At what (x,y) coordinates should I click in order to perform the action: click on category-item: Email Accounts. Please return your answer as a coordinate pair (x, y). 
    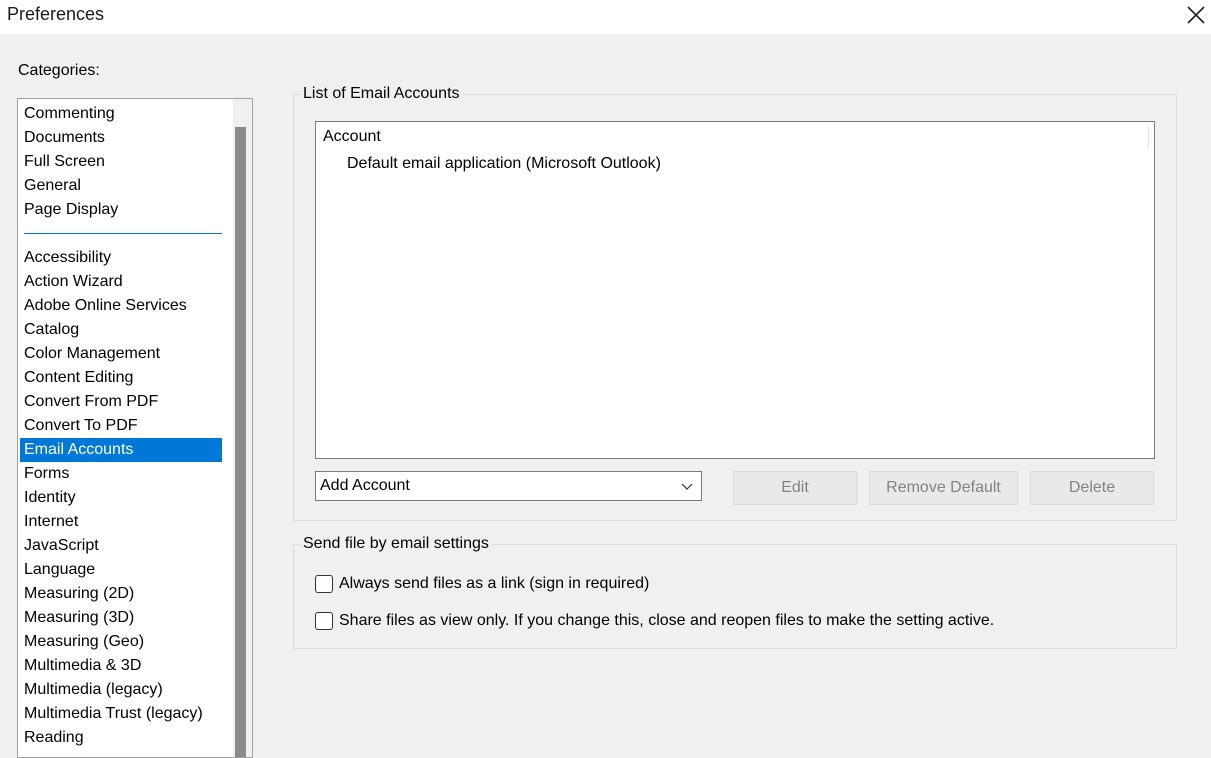
    Looking at the image, I should click on (121, 450).